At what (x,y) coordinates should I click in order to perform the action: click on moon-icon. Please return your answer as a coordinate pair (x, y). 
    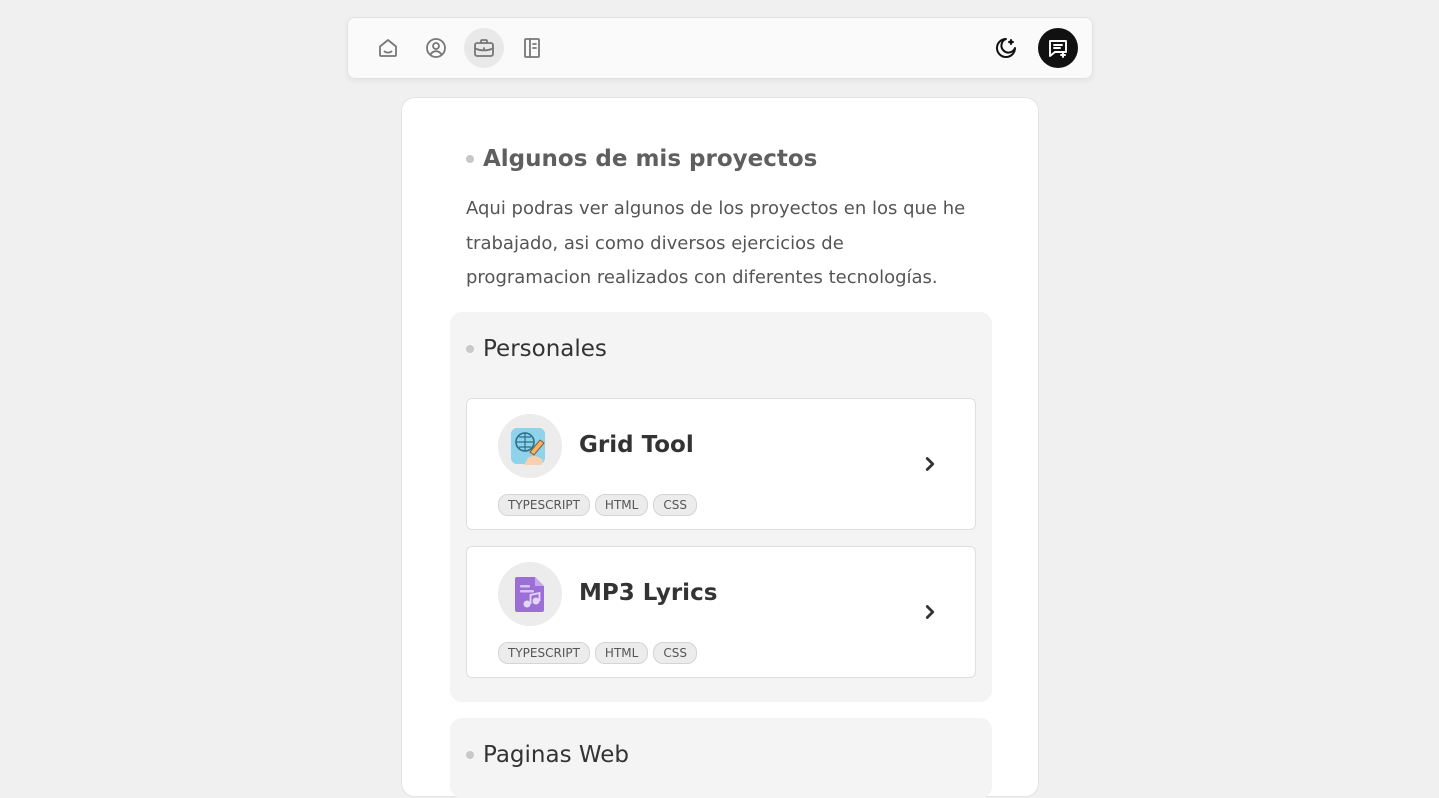
    Looking at the image, I should click on (1006, 48).